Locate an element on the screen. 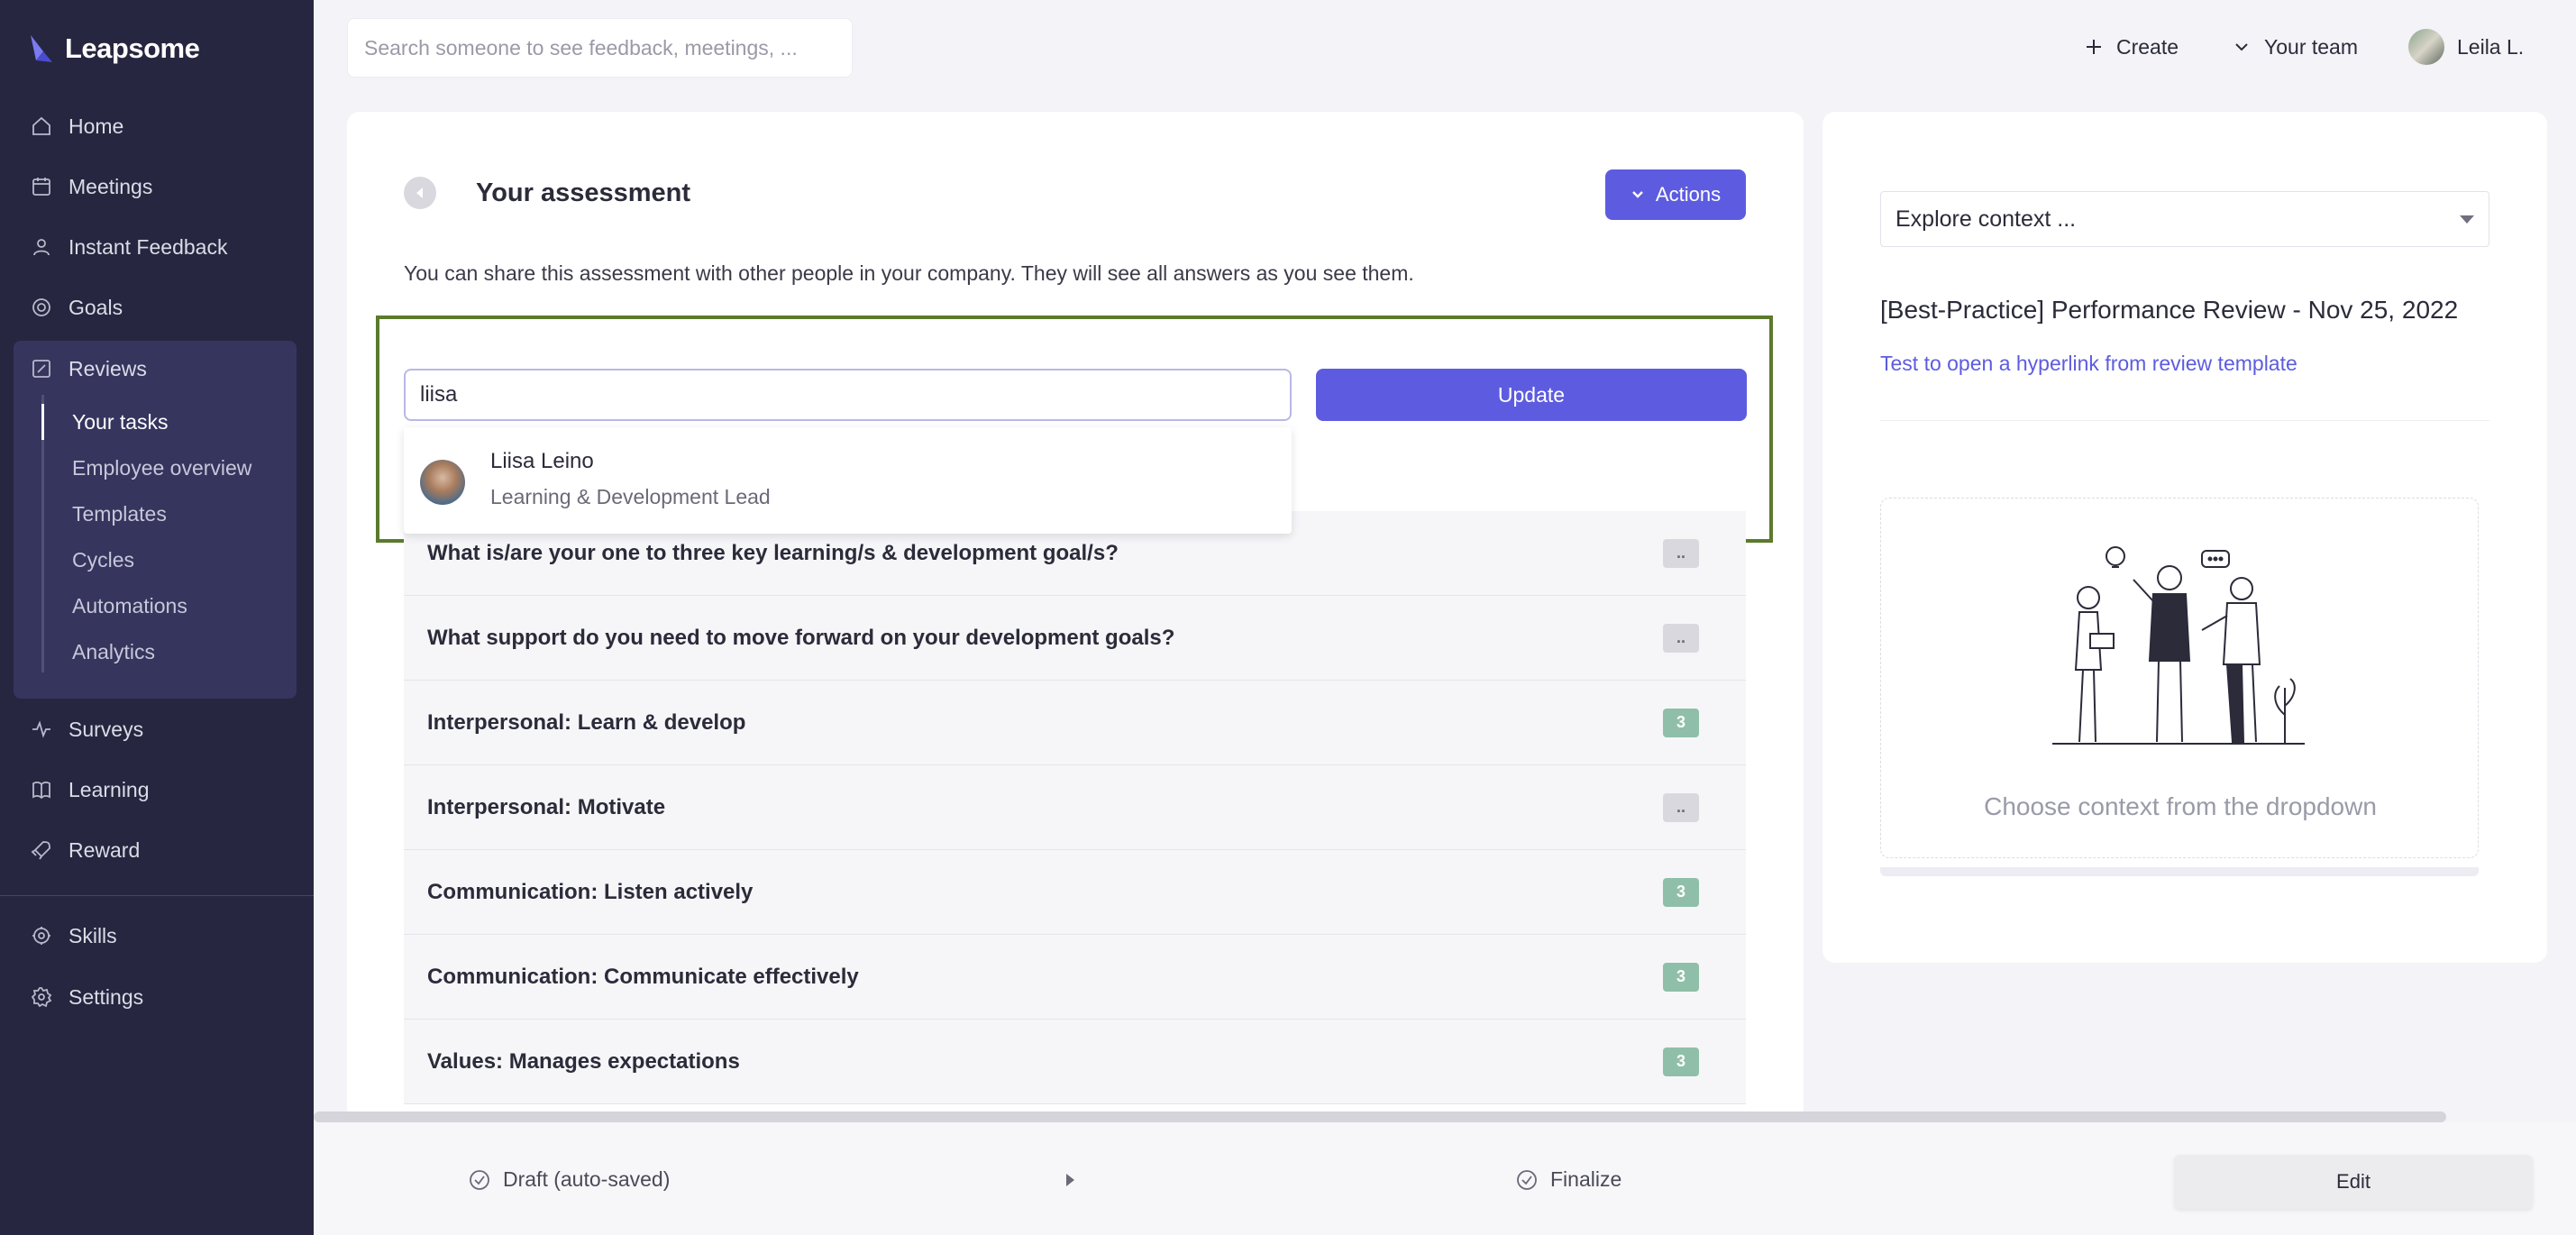 Image resolution: width=2576 pixels, height=1235 pixels. share-person-input is located at coordinates (848, 395).